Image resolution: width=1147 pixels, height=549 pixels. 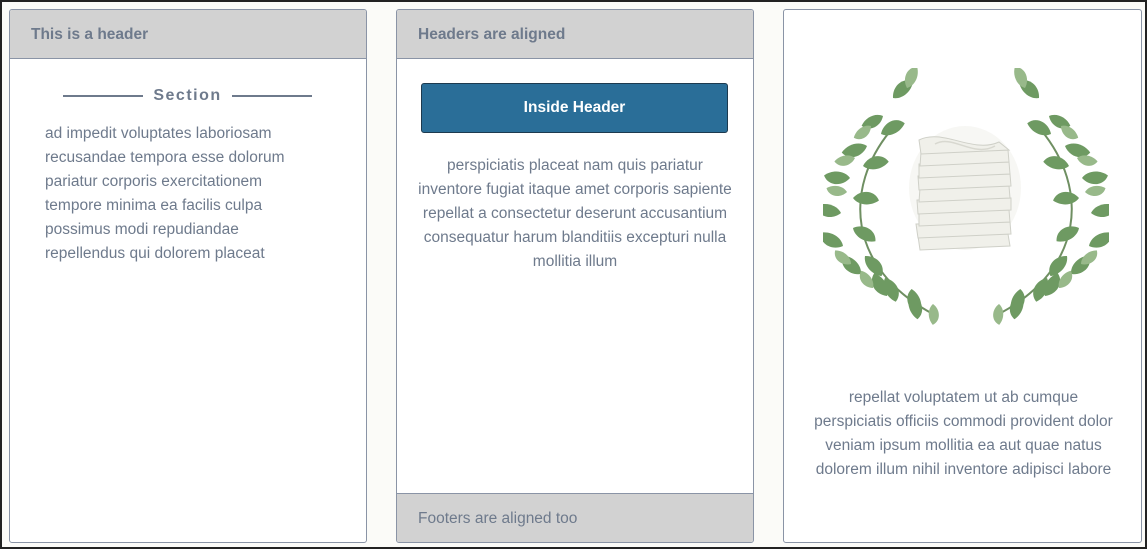 What do you see at coordinates (574, 108) in the screenshot?
I see `inside-header-button: Inside Header` at bounding box center [574, 108].